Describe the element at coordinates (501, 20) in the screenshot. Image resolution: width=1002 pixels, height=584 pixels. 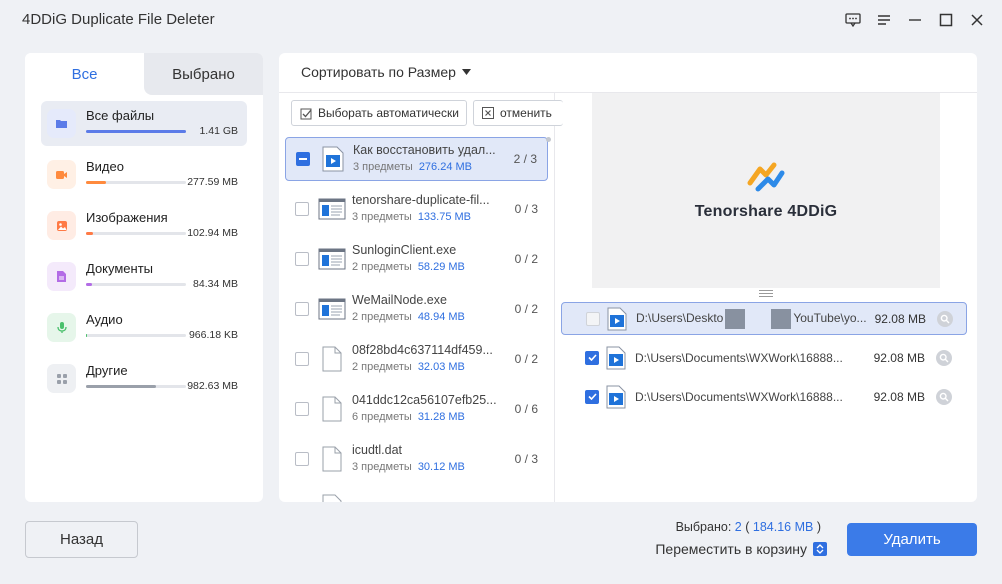
I see `title-bar: 4DDiG Duplicate File Deleter` at that location.